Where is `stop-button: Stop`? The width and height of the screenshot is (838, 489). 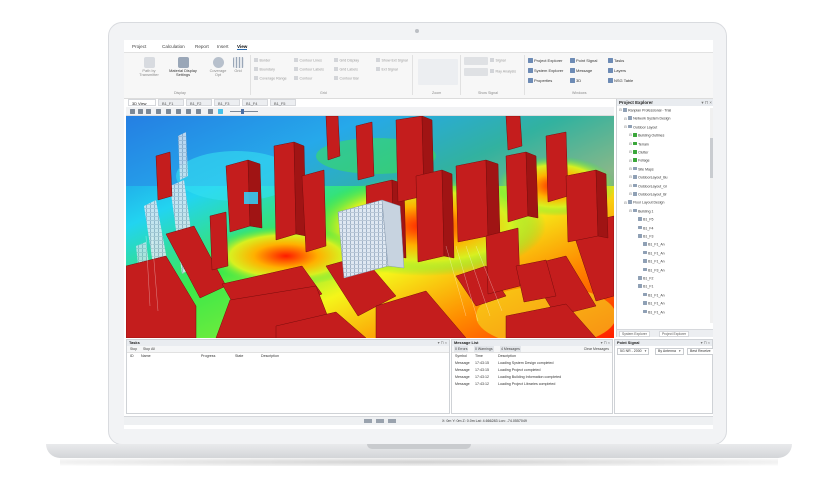
stop-button: Stop is located at coordinates (133, 349).